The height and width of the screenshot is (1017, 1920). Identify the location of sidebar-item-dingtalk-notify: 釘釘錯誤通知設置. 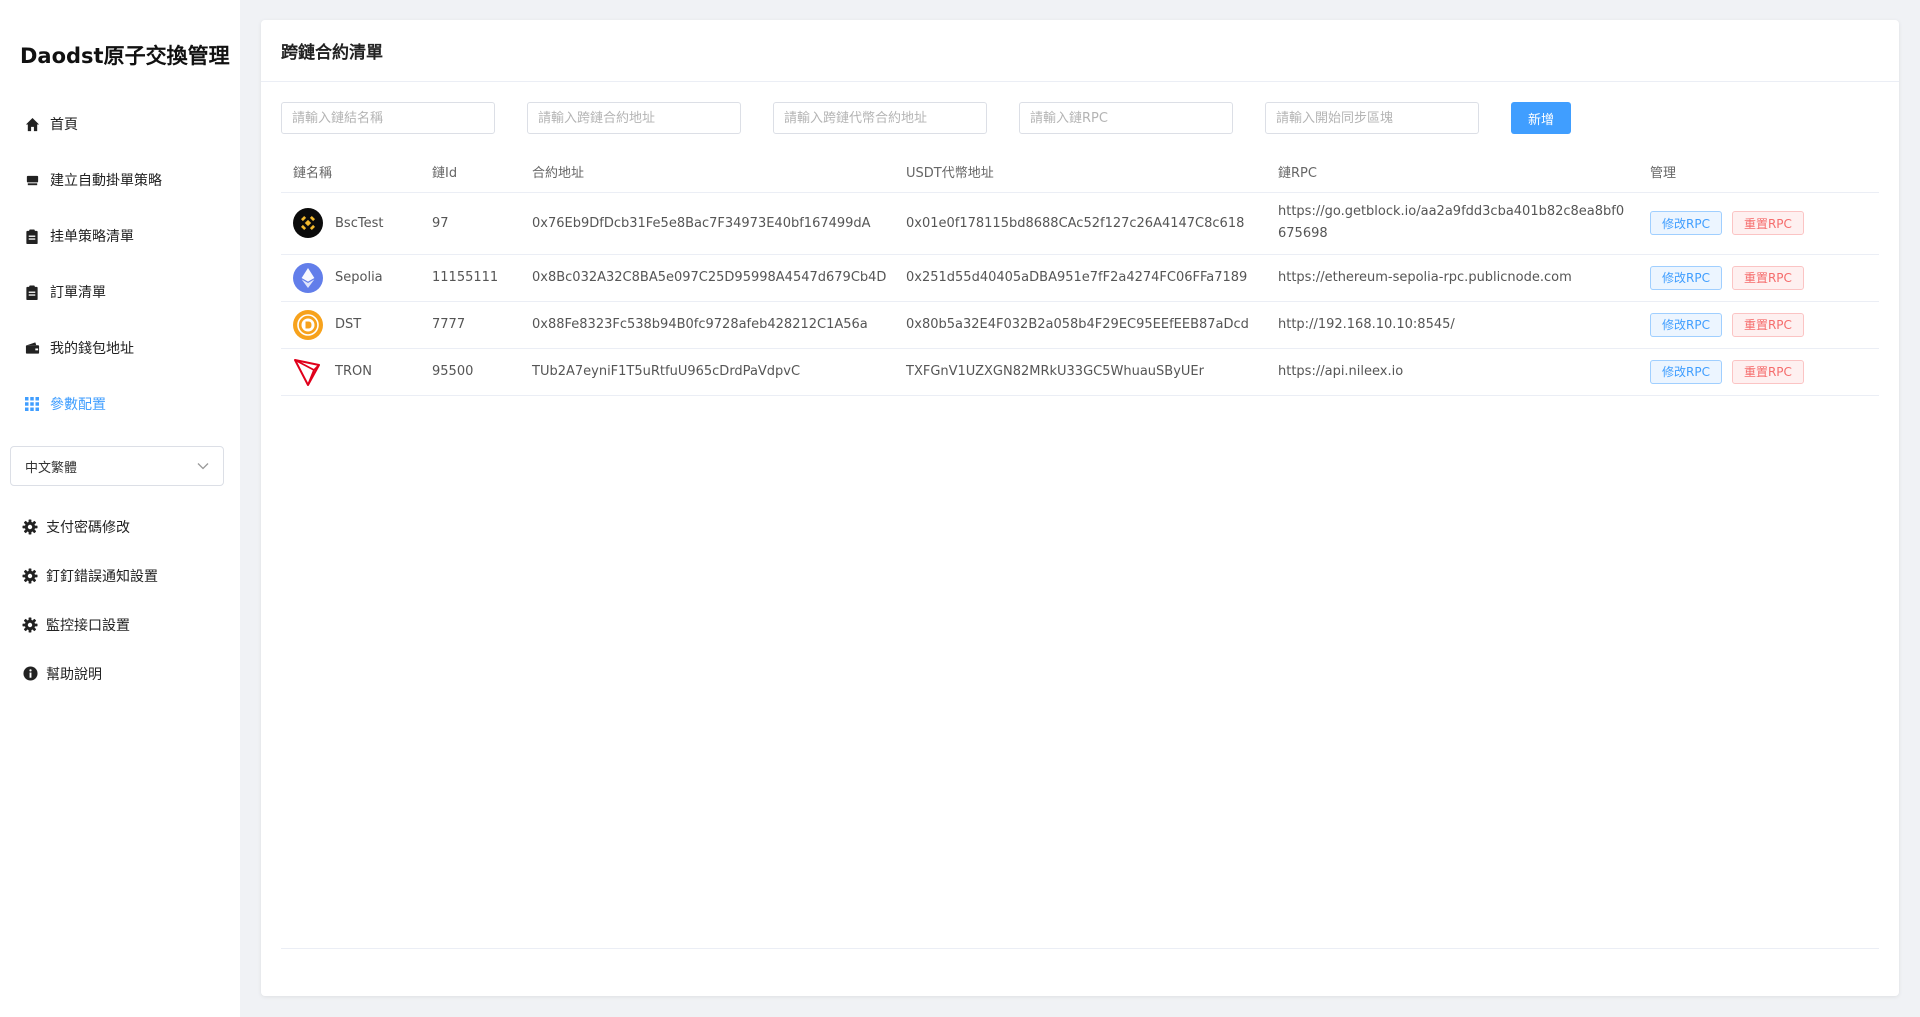
(120, 575).